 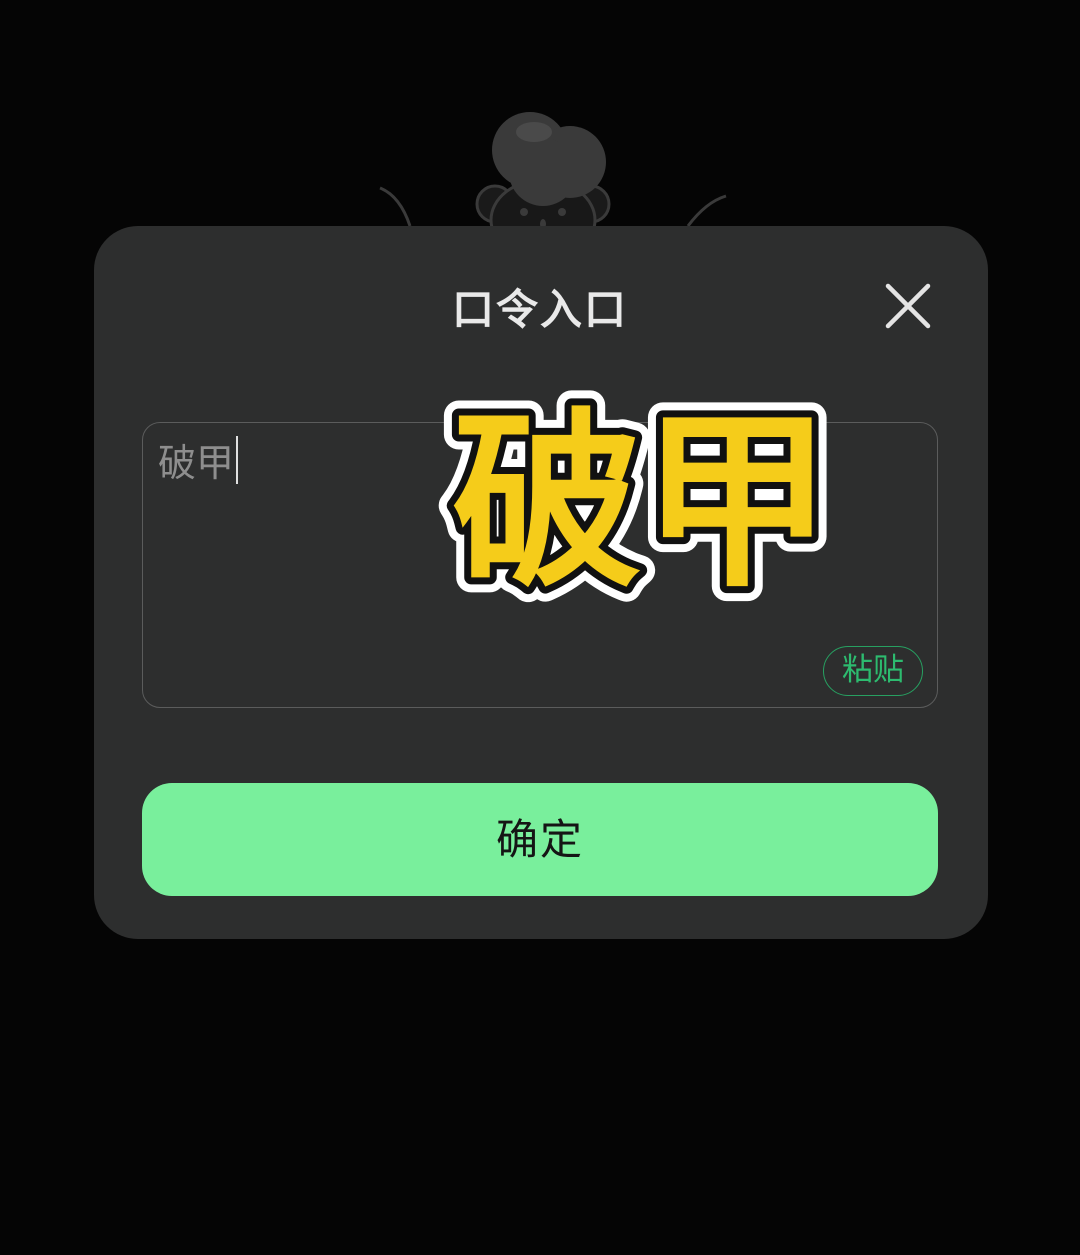 I want to click on paste-button: 粘贴, so click(x=873, y=671).